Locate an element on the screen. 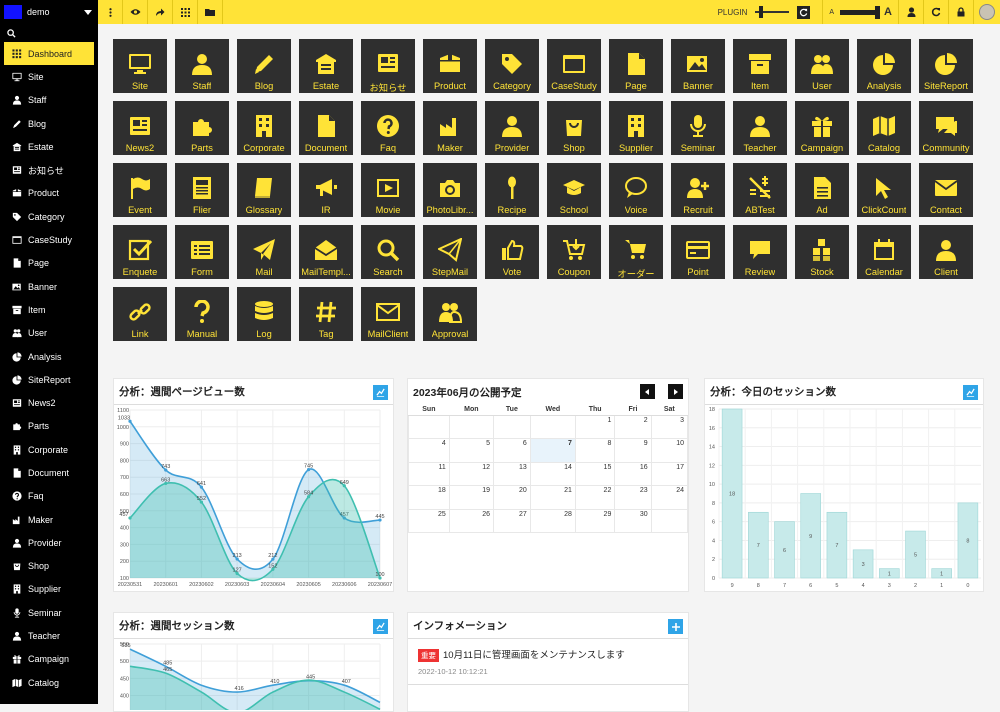 Image resolution: width=1000 pixels, height=712 pixels. tile-stepmail: StepMail is located at coordinates (450, 252).